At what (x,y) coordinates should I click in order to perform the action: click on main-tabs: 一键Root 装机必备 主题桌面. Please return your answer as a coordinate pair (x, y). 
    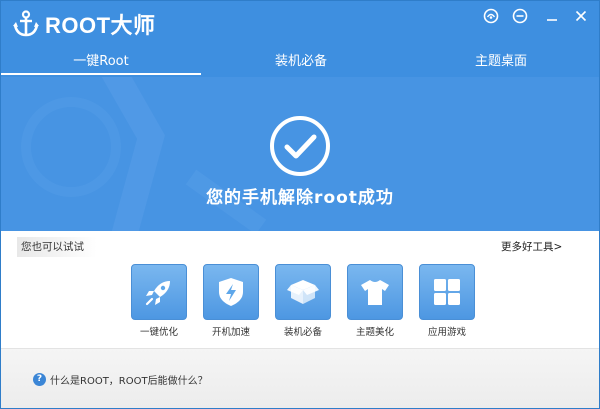
    Looking at the image, I should click on (300, 62).